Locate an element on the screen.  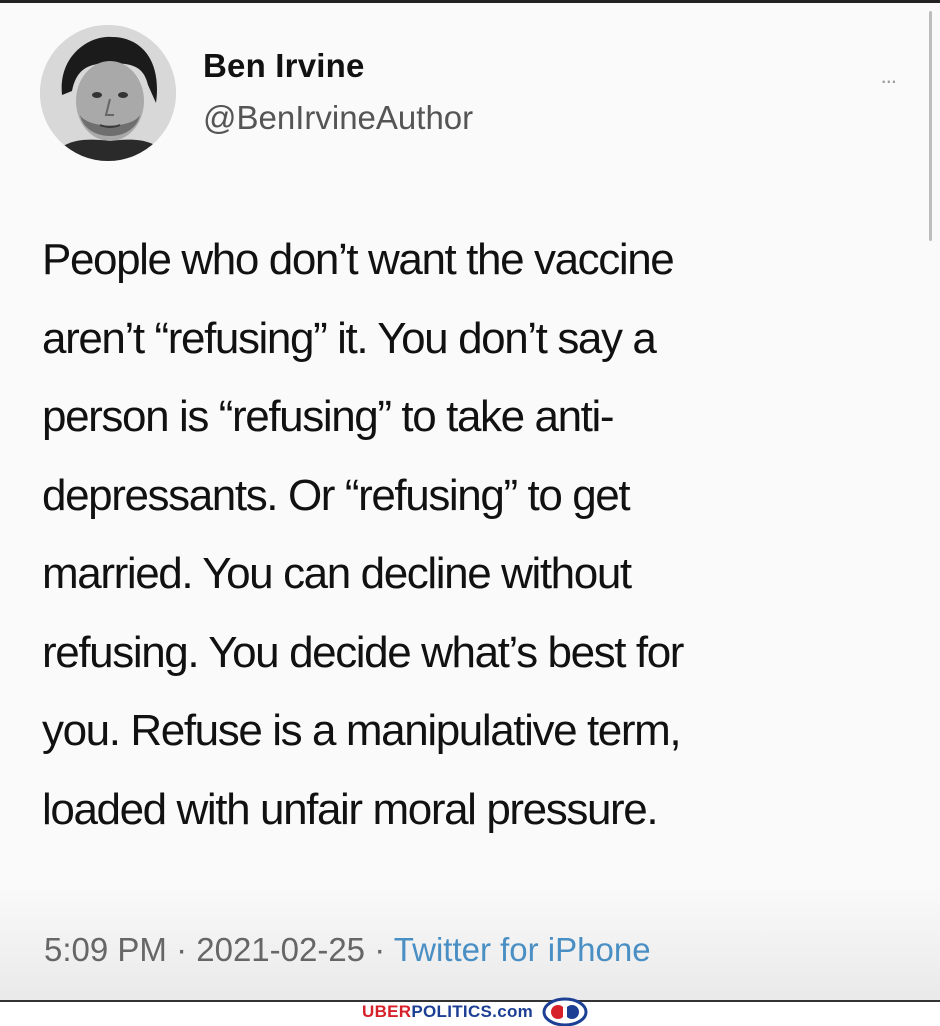
watermark-part1: UBER is located at coordinates (387, 1011).